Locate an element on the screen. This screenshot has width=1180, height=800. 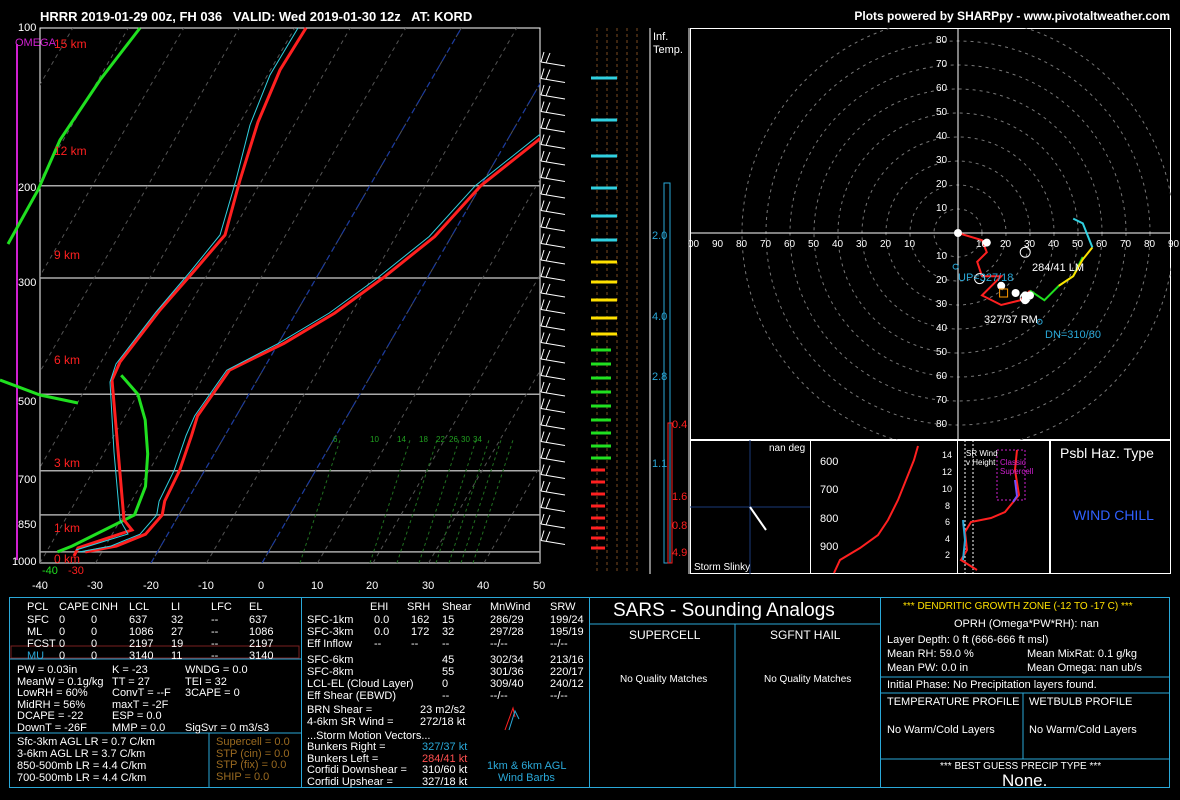
parcel-header: CAPE is located at coordinates (74, 607).